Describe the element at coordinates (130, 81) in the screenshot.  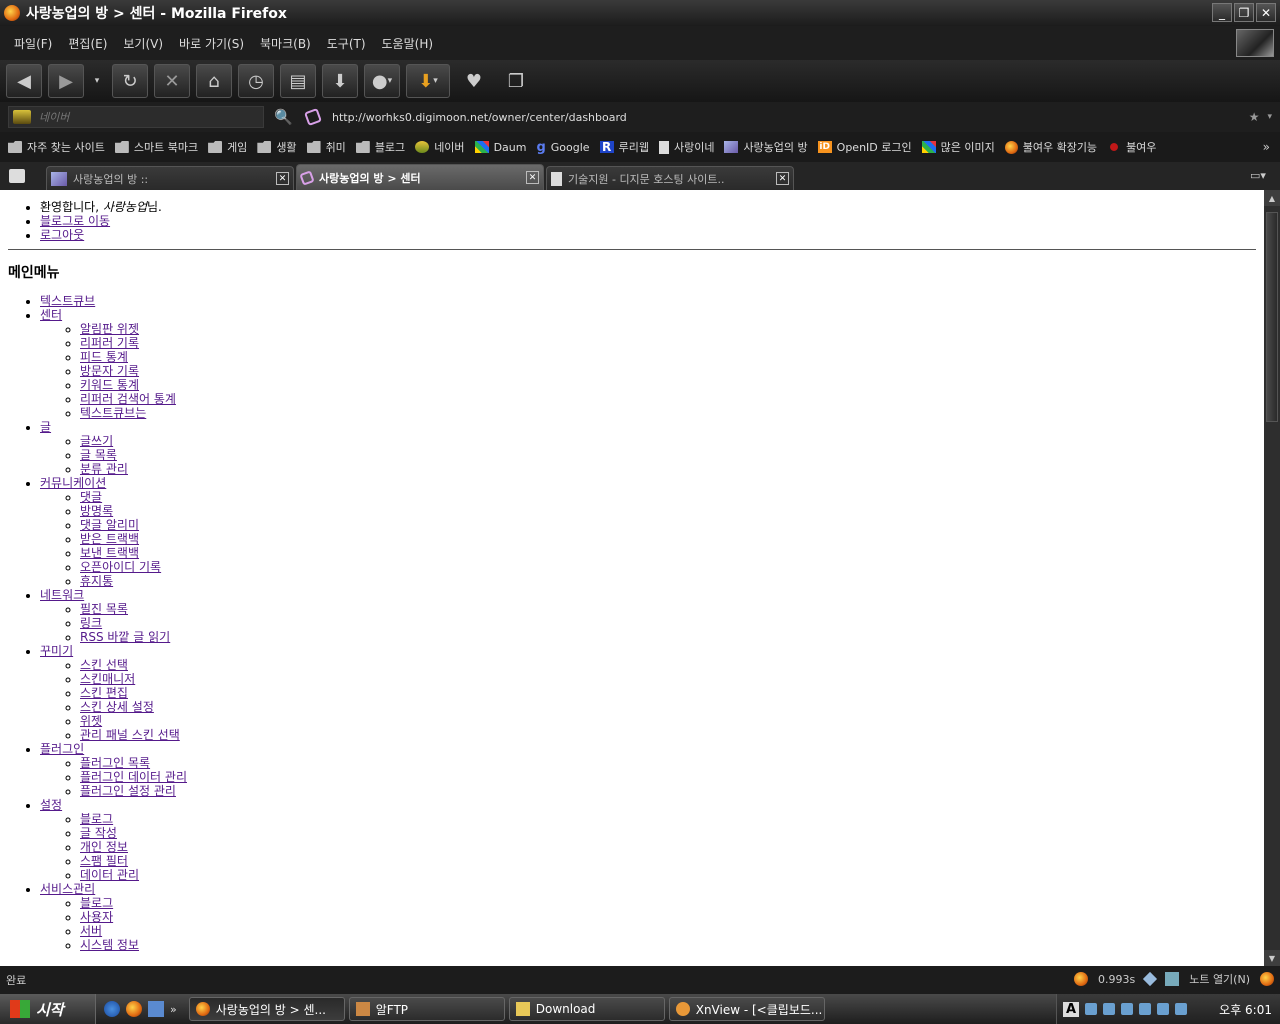
I see `reload-button: ↻` at that location.